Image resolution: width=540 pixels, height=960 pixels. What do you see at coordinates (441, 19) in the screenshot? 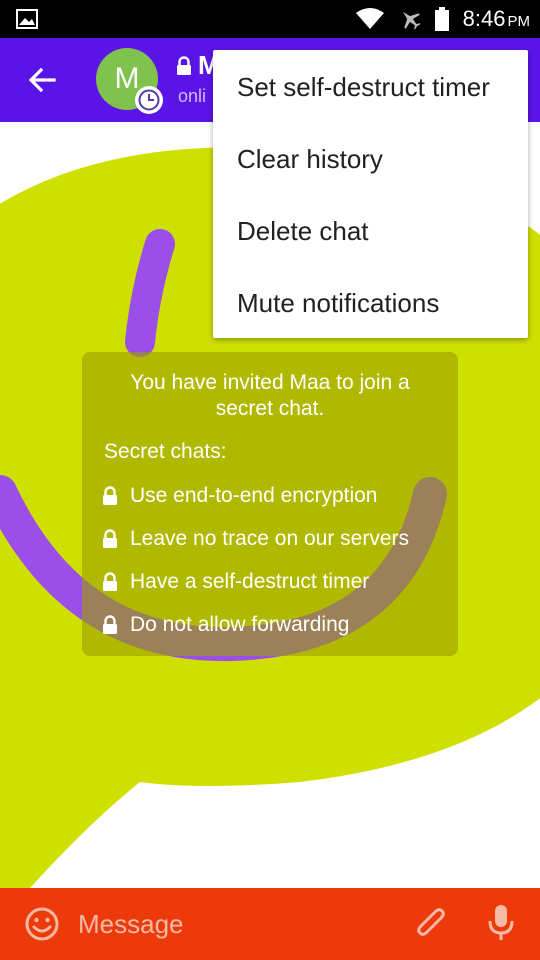
I see `battery-icon` at bounding box center [441, 19].